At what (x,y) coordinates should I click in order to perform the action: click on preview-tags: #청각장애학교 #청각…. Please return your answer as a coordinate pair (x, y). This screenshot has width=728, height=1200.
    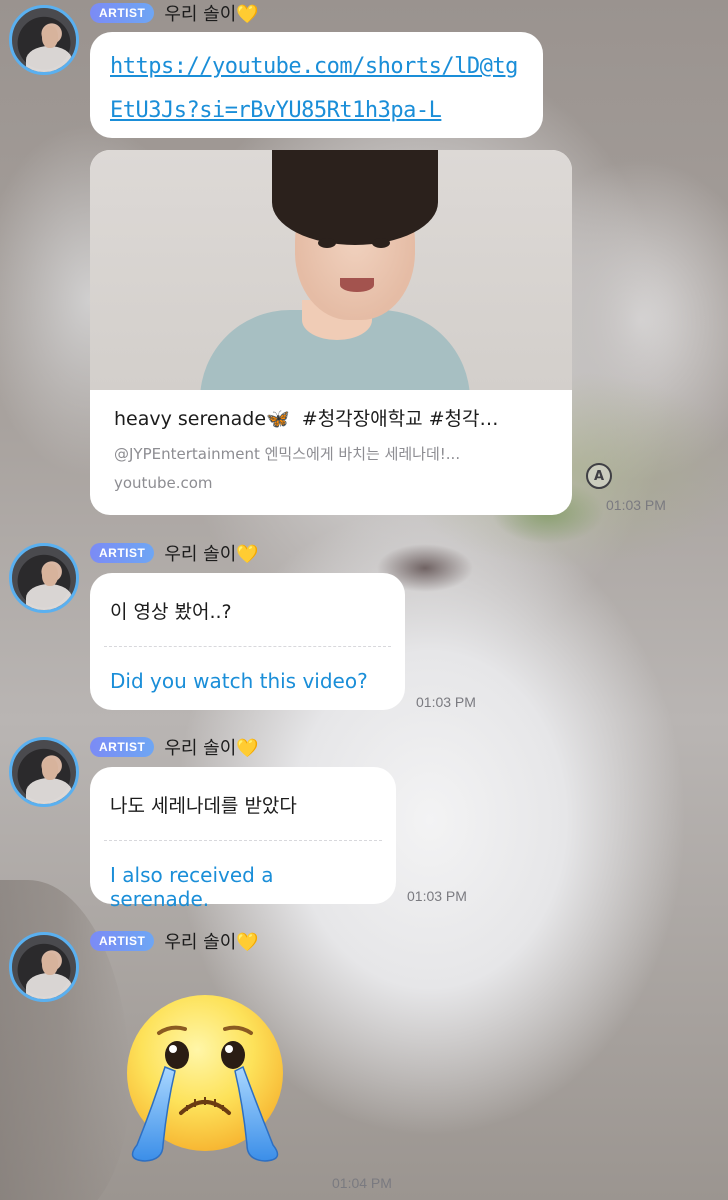
    Looking at the image, I should click on (400, 419).